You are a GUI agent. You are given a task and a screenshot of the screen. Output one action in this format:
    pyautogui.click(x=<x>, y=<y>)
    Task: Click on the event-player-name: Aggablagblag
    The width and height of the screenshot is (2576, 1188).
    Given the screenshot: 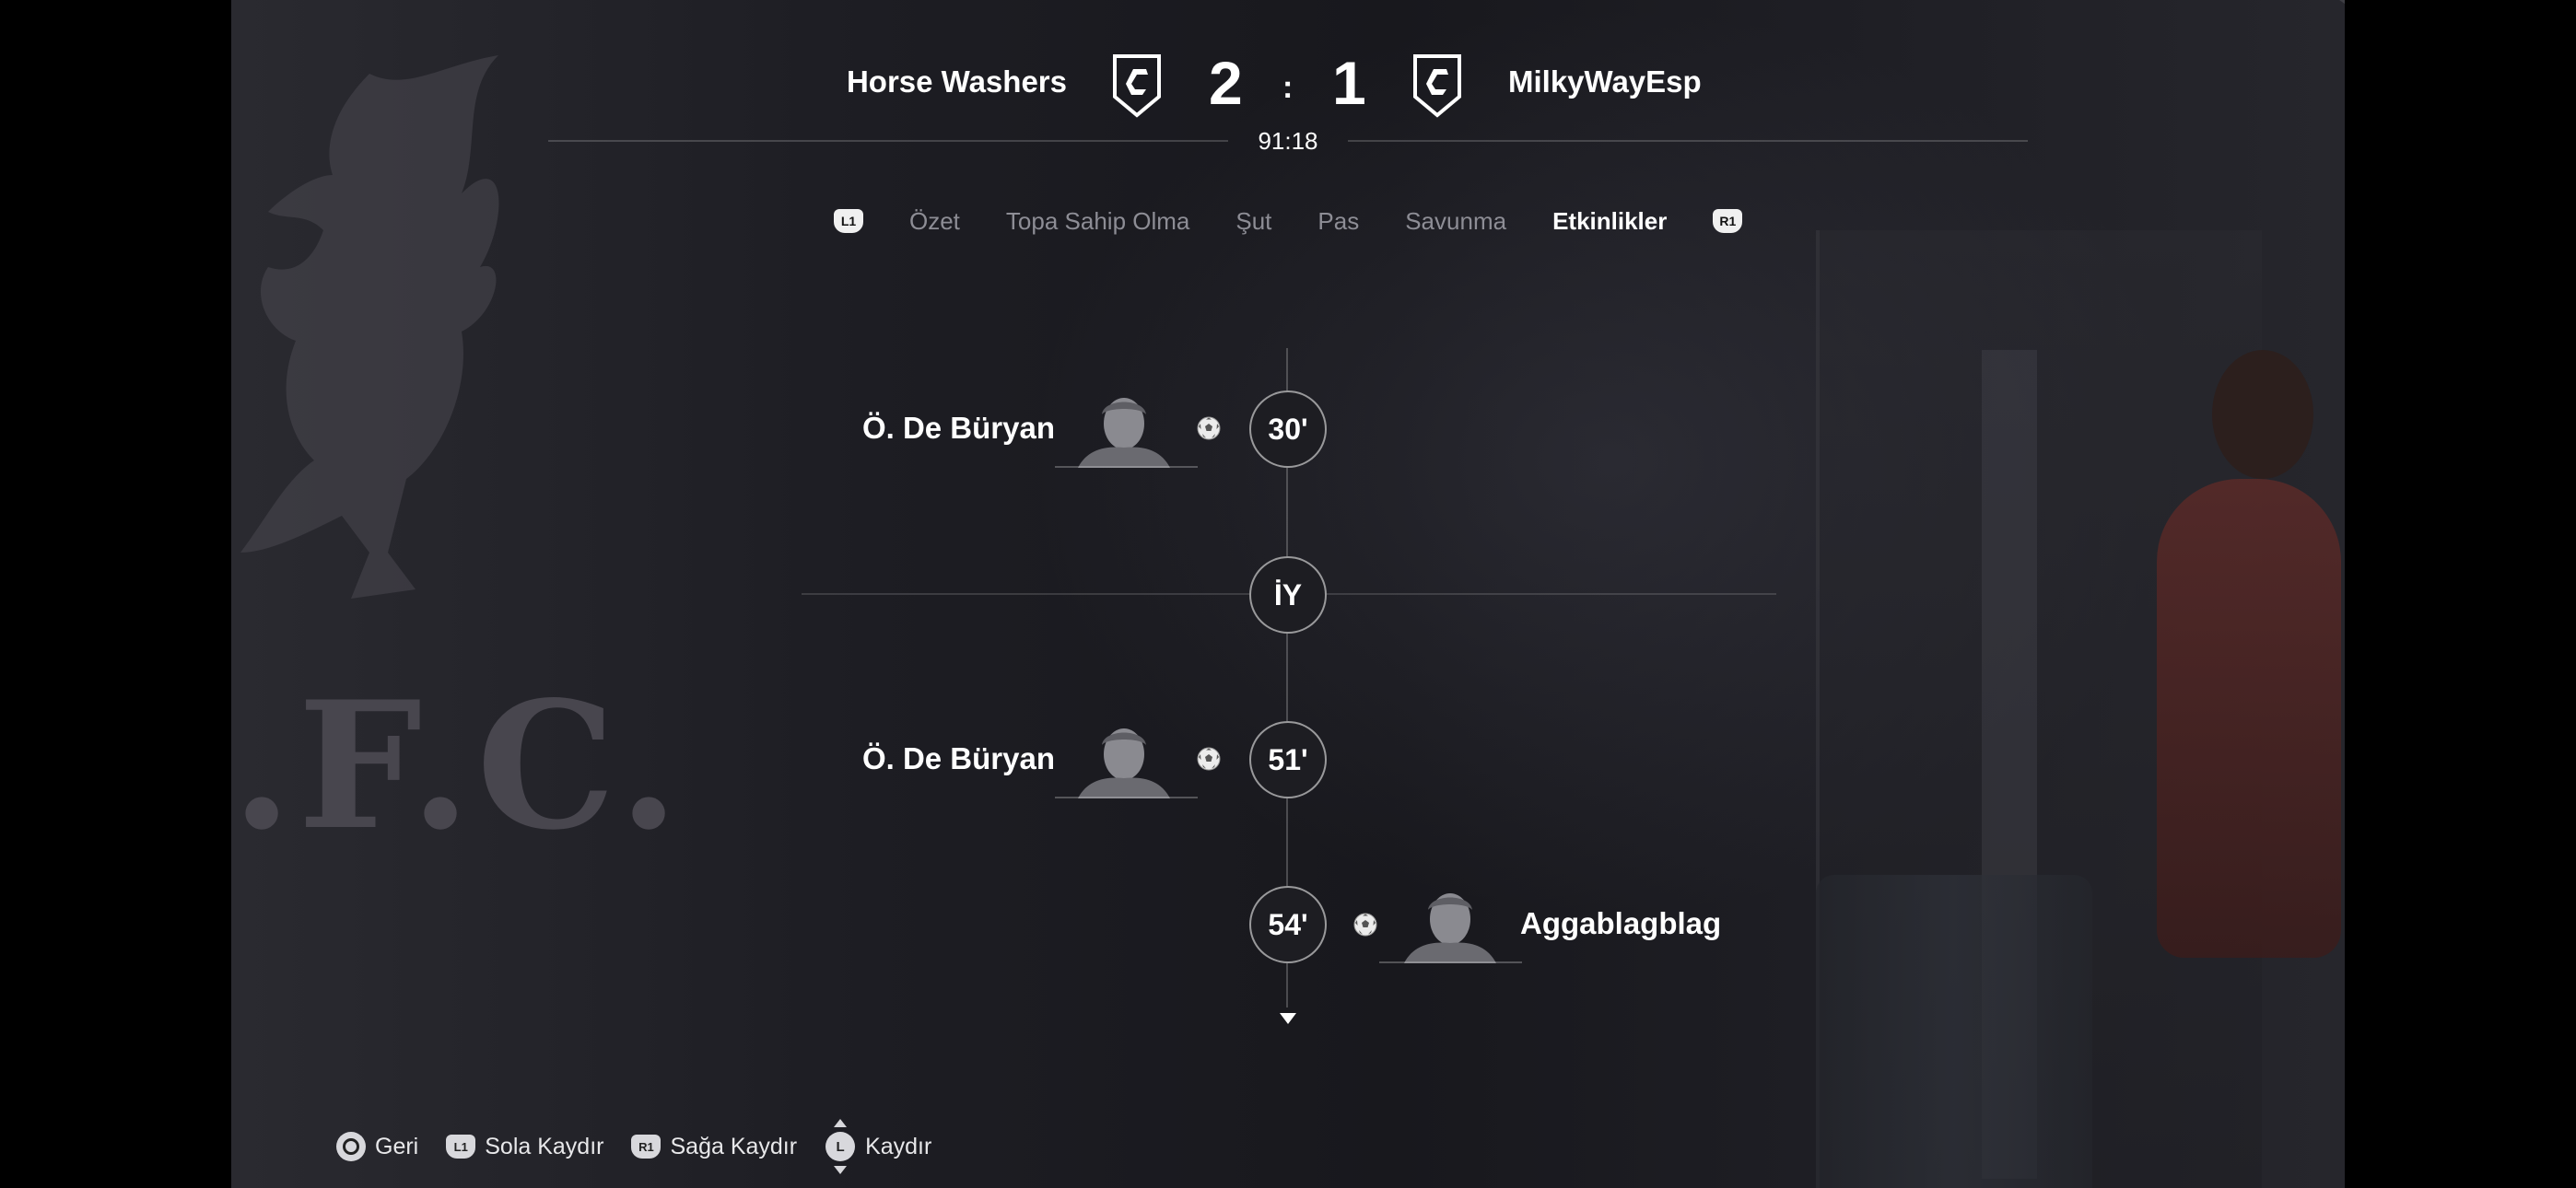 What is the action you would take?
    pyautogui.click(x=1621, y=923)
    